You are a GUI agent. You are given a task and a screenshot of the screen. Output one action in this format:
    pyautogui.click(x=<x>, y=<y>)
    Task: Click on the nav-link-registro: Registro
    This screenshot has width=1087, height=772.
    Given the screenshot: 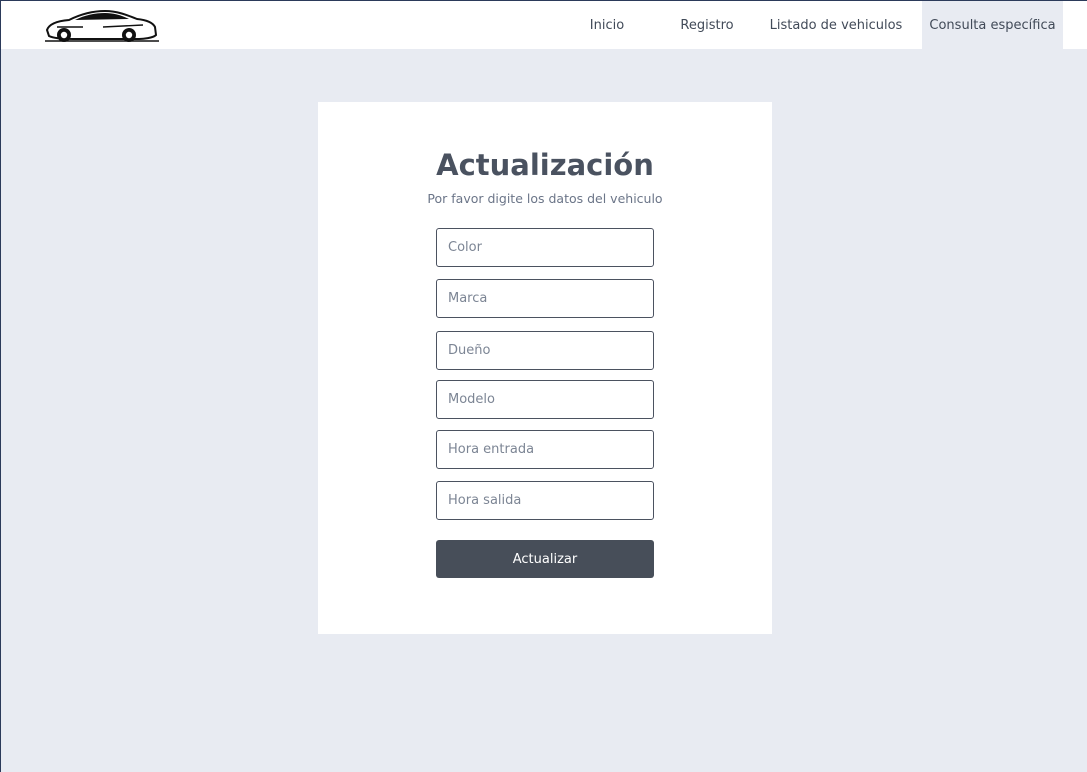 What is the action you would take?
    pyautogui.click(x=707, y=25)
    